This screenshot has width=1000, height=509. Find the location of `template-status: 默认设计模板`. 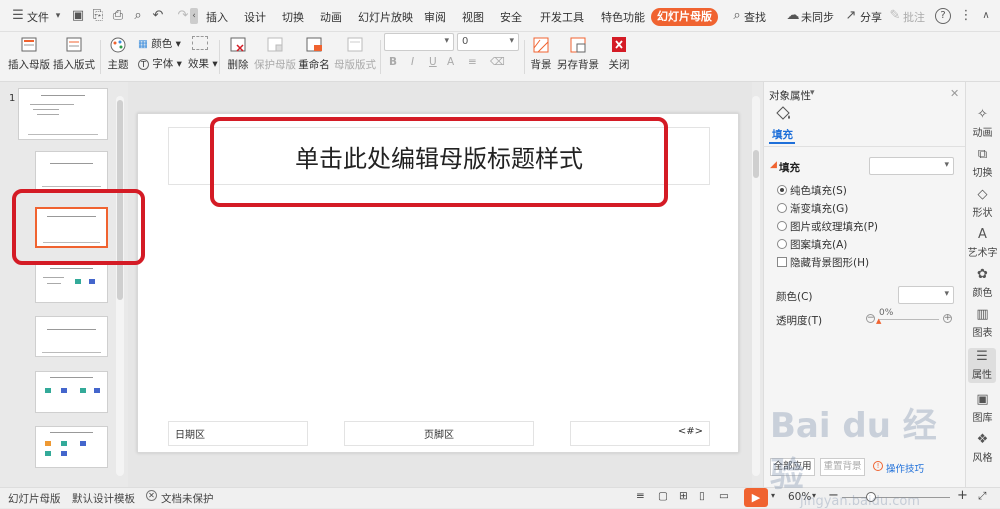

template-status: 默认设计模板 is located at coordinates (103, 498).